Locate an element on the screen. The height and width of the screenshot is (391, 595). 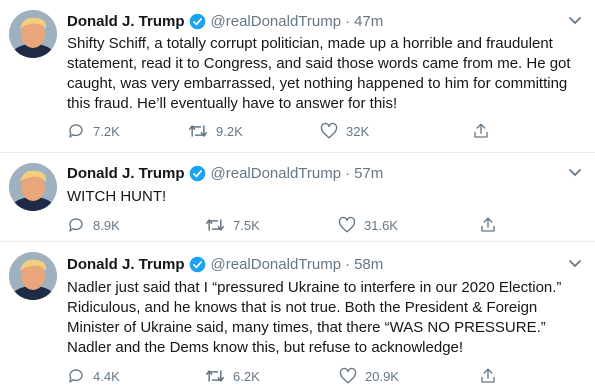
retweet-count: 6.2K is located at coordinates (246, 376).